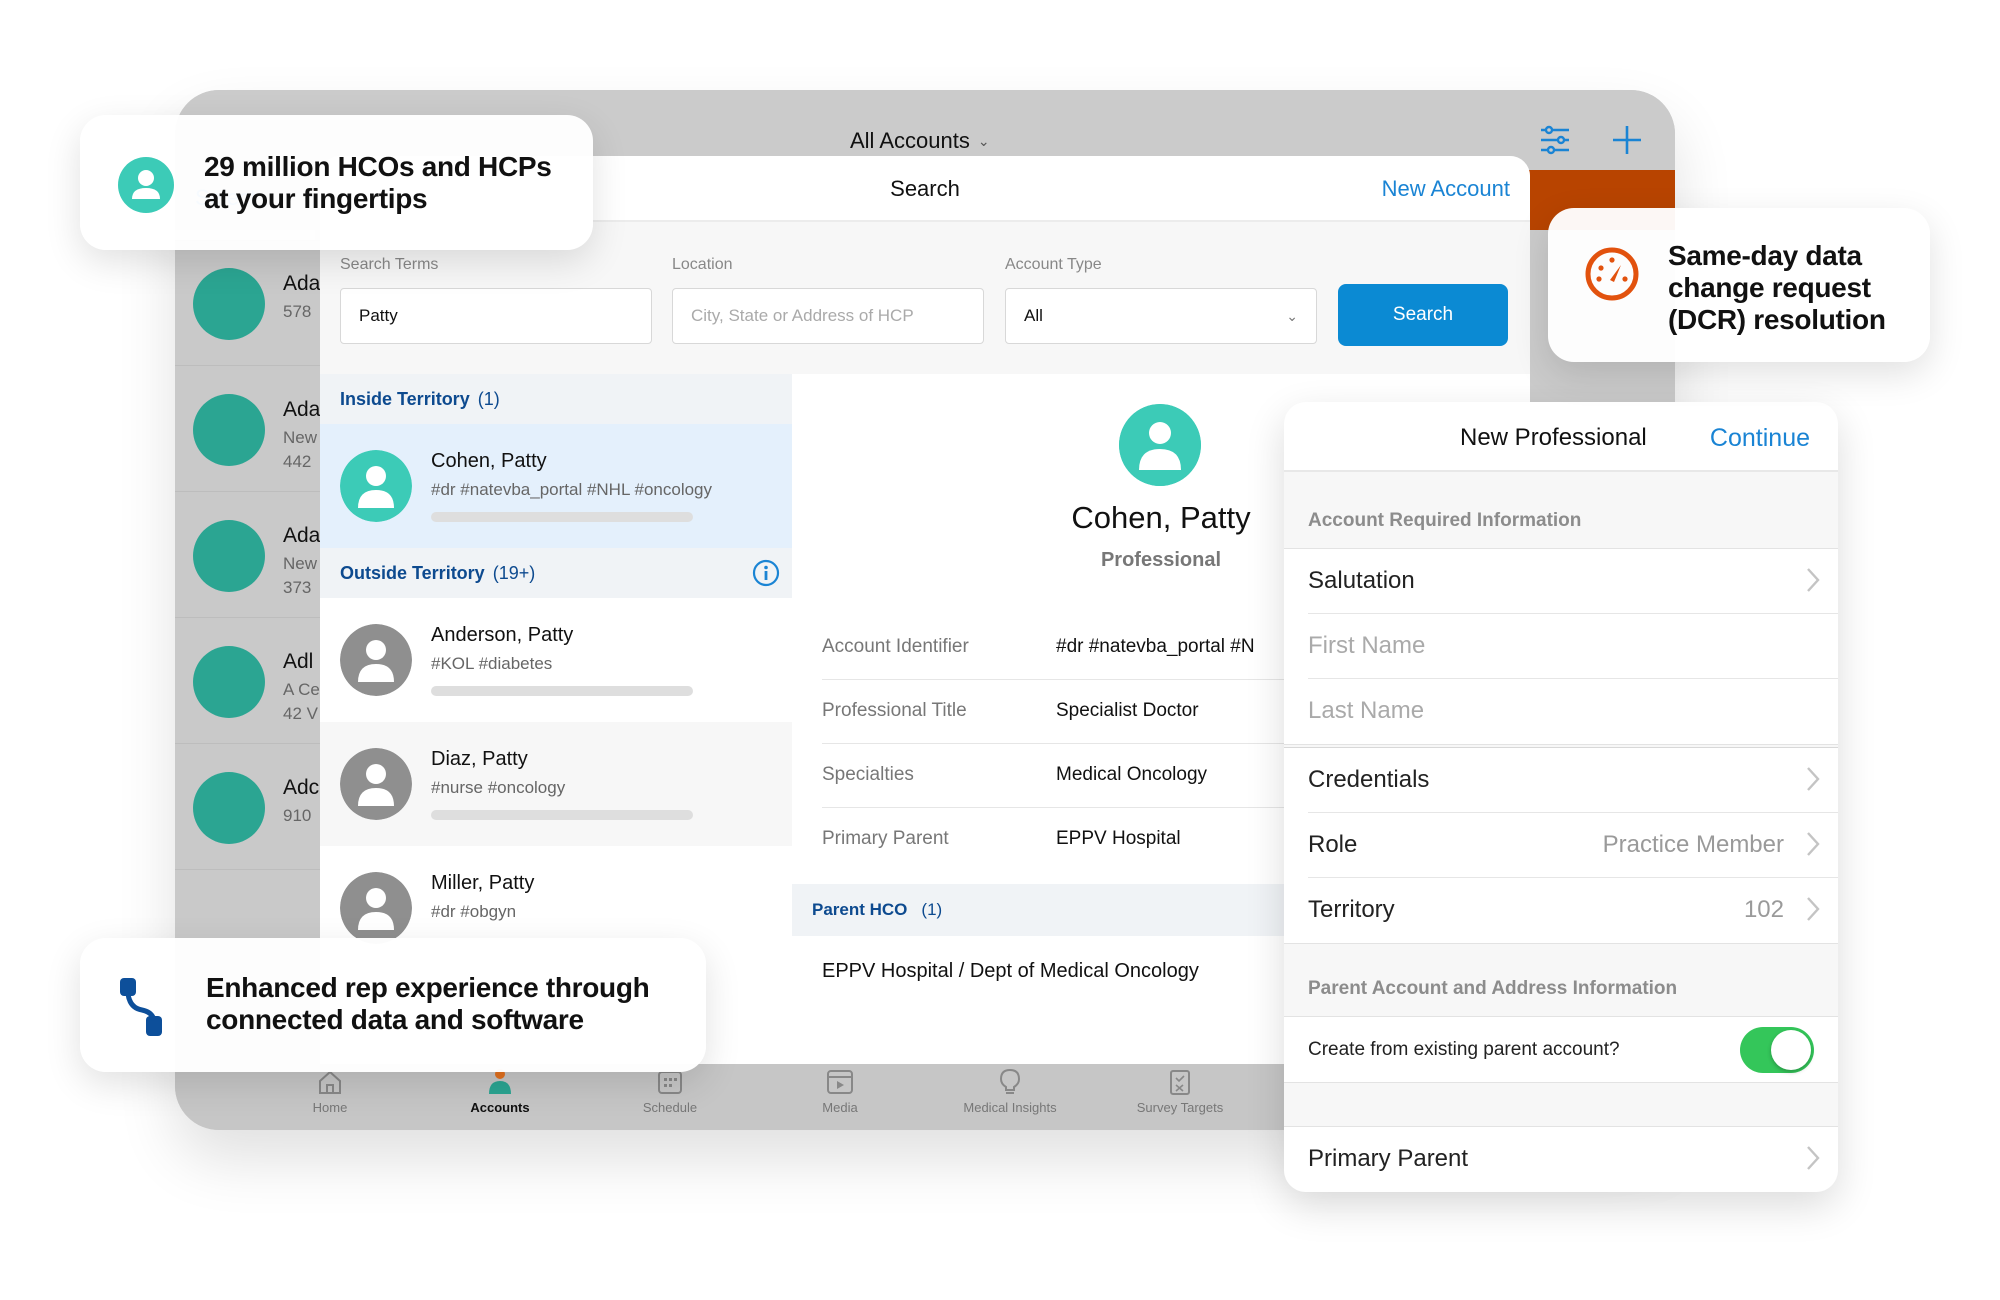 The width and height of the screenshot is (2000, 1300). Describe the element at coordinates (1573, 581) in the screenshot. I see `salutation-field: Salutation` at that location.